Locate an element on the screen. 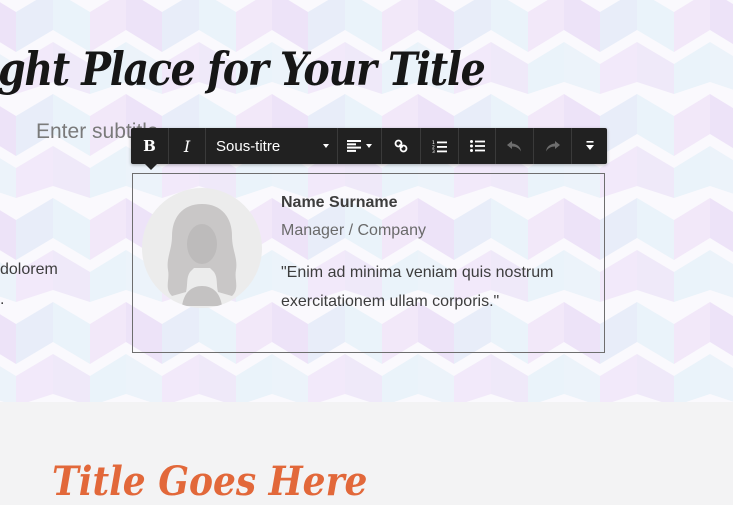  bullet-list-icon is located at coordinates (477, 146).